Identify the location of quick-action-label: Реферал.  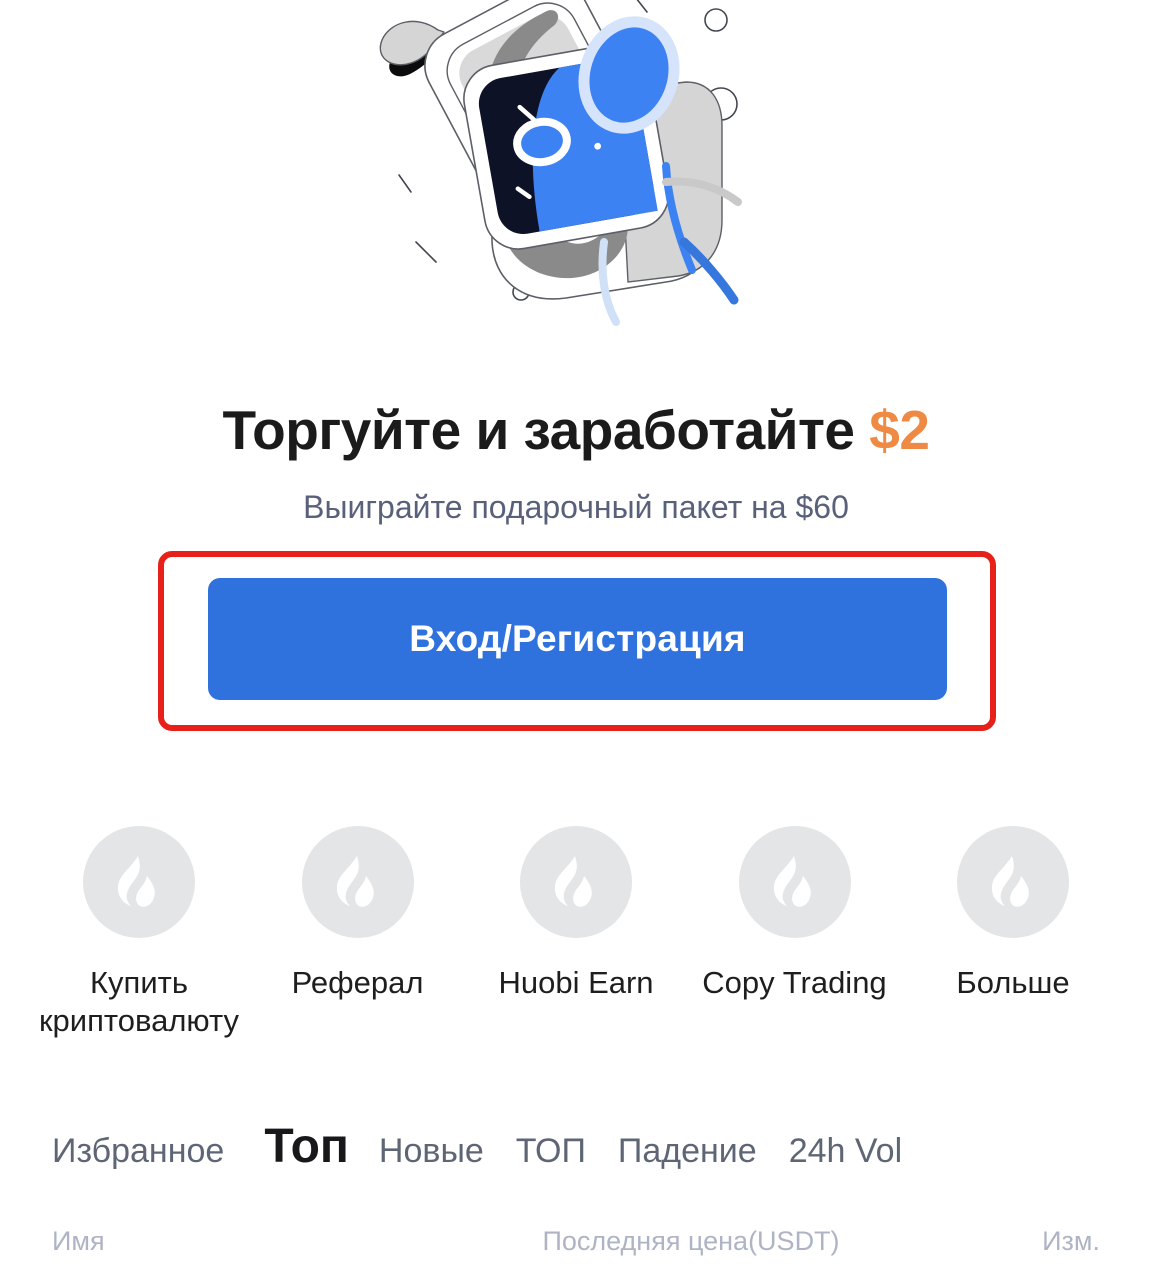
(357, 982).